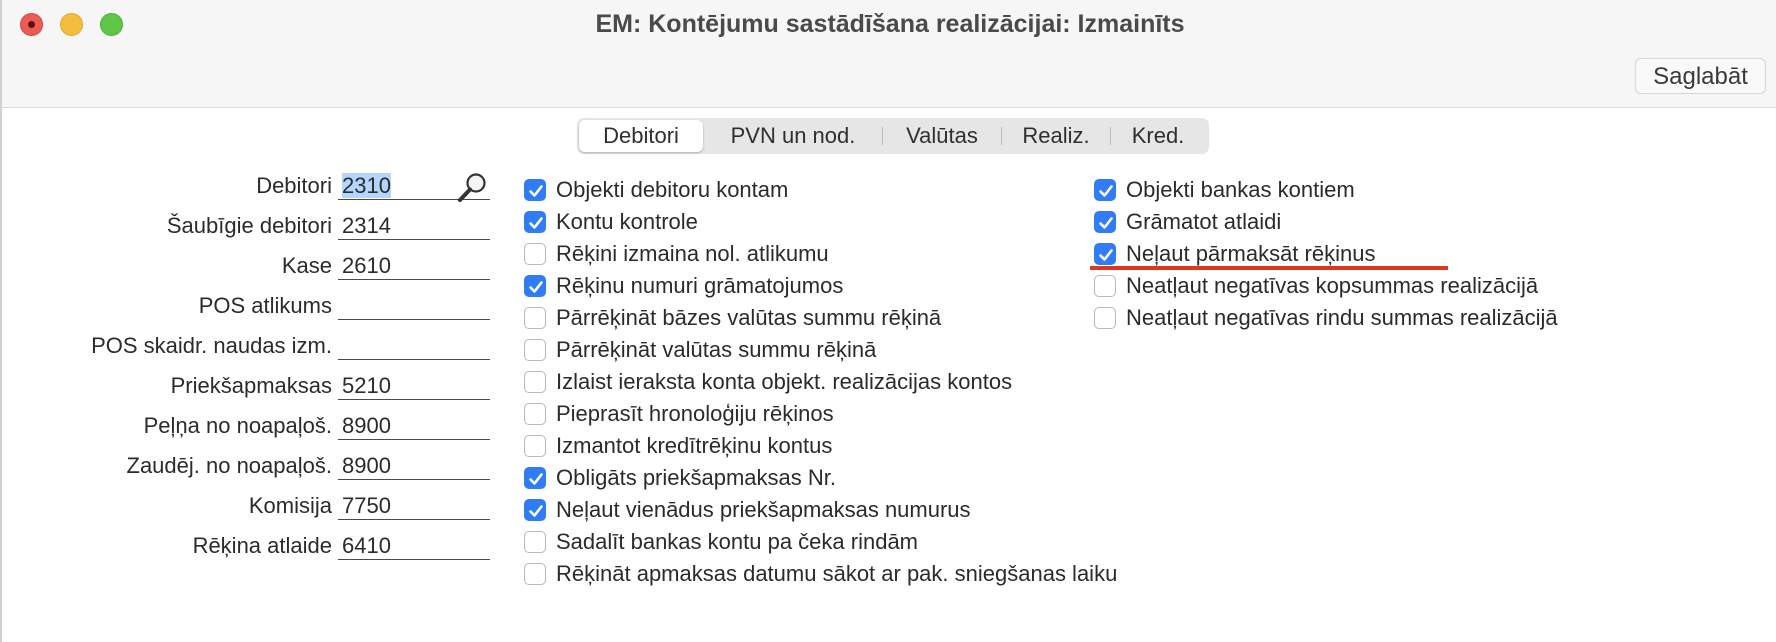 The width and height of the screenshot is (1776, 642). What do you see at coordinates (1056, 136) in the screenshot?
I see `tab-realiz: Realiz.` at bounding box center [1056, 136].